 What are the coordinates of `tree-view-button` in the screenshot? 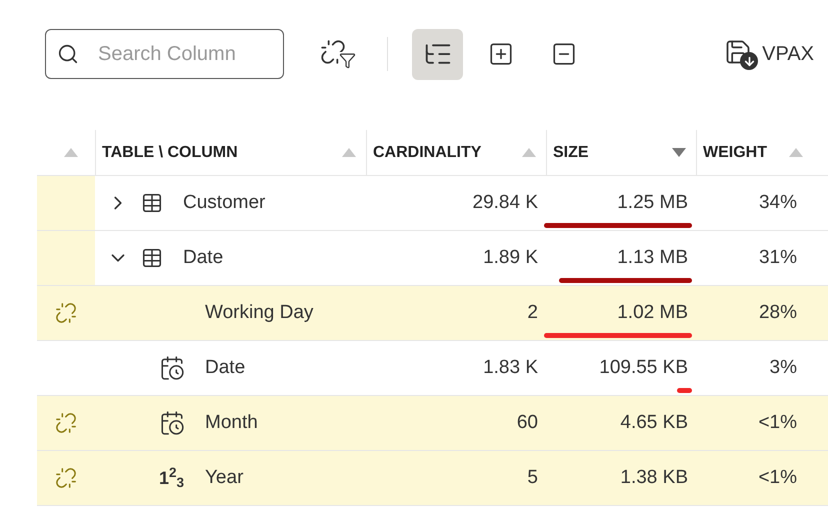 It's located at (437, 54).